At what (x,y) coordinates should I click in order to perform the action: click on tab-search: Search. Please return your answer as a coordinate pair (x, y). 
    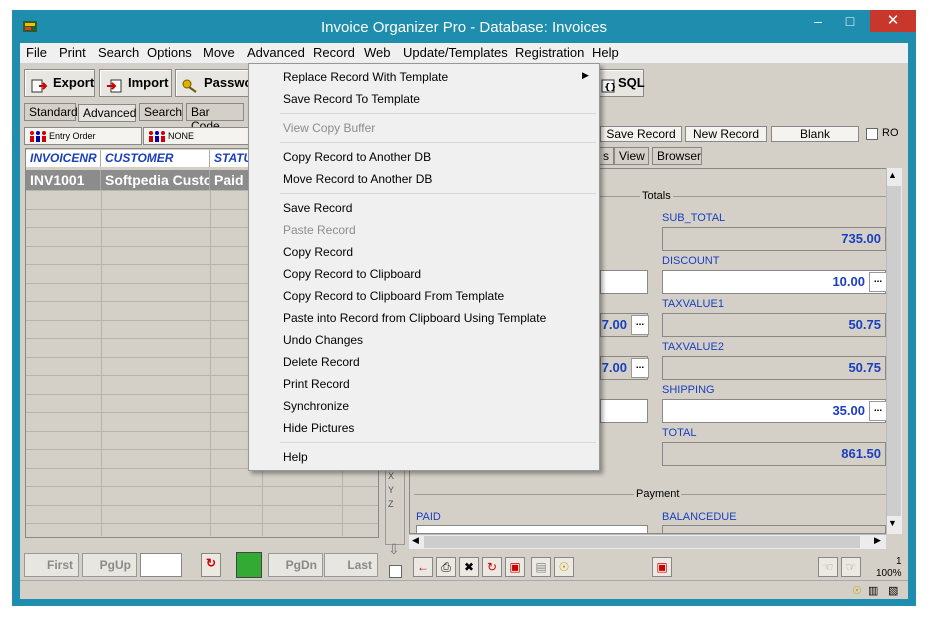
    Looking at the image, I should click on (161, 112).